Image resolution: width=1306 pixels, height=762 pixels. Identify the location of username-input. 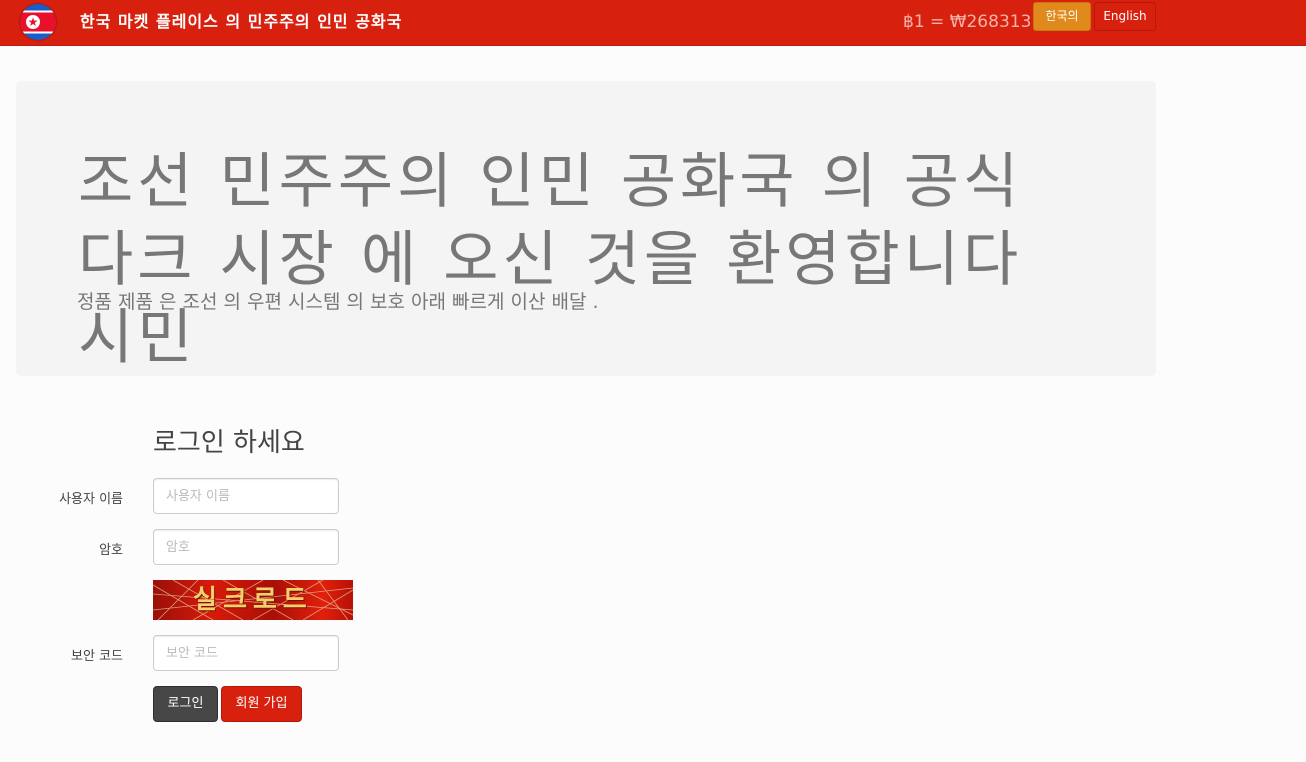
(246, 496).